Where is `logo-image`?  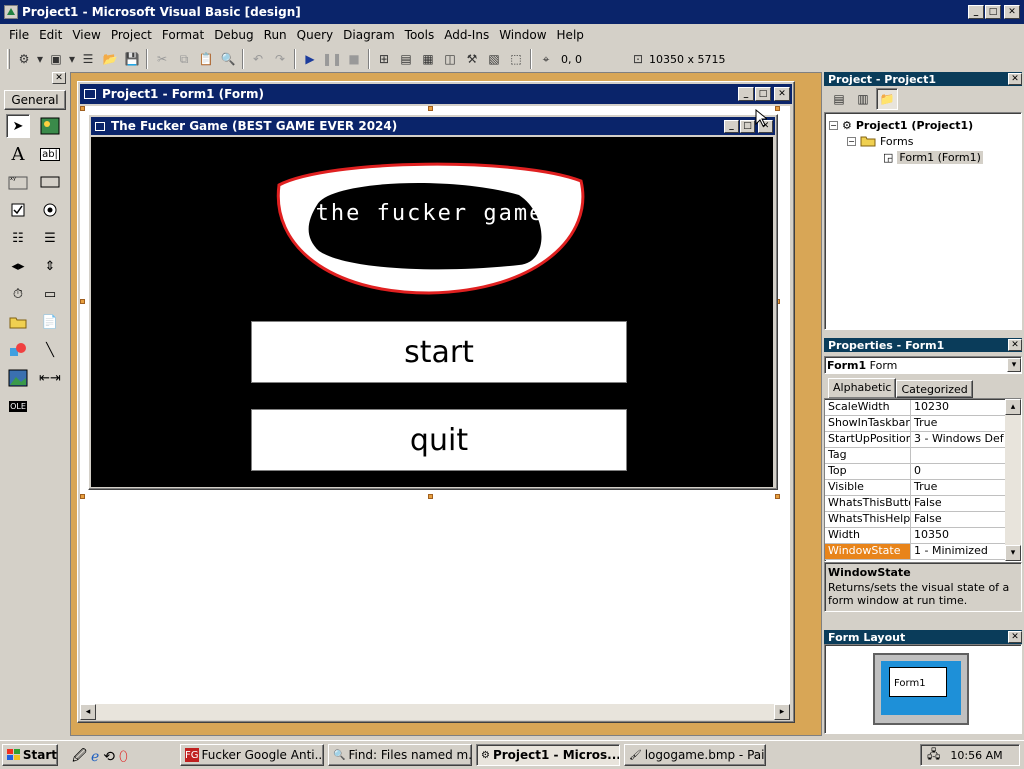
logo-image is located at coordinates (430, 226).